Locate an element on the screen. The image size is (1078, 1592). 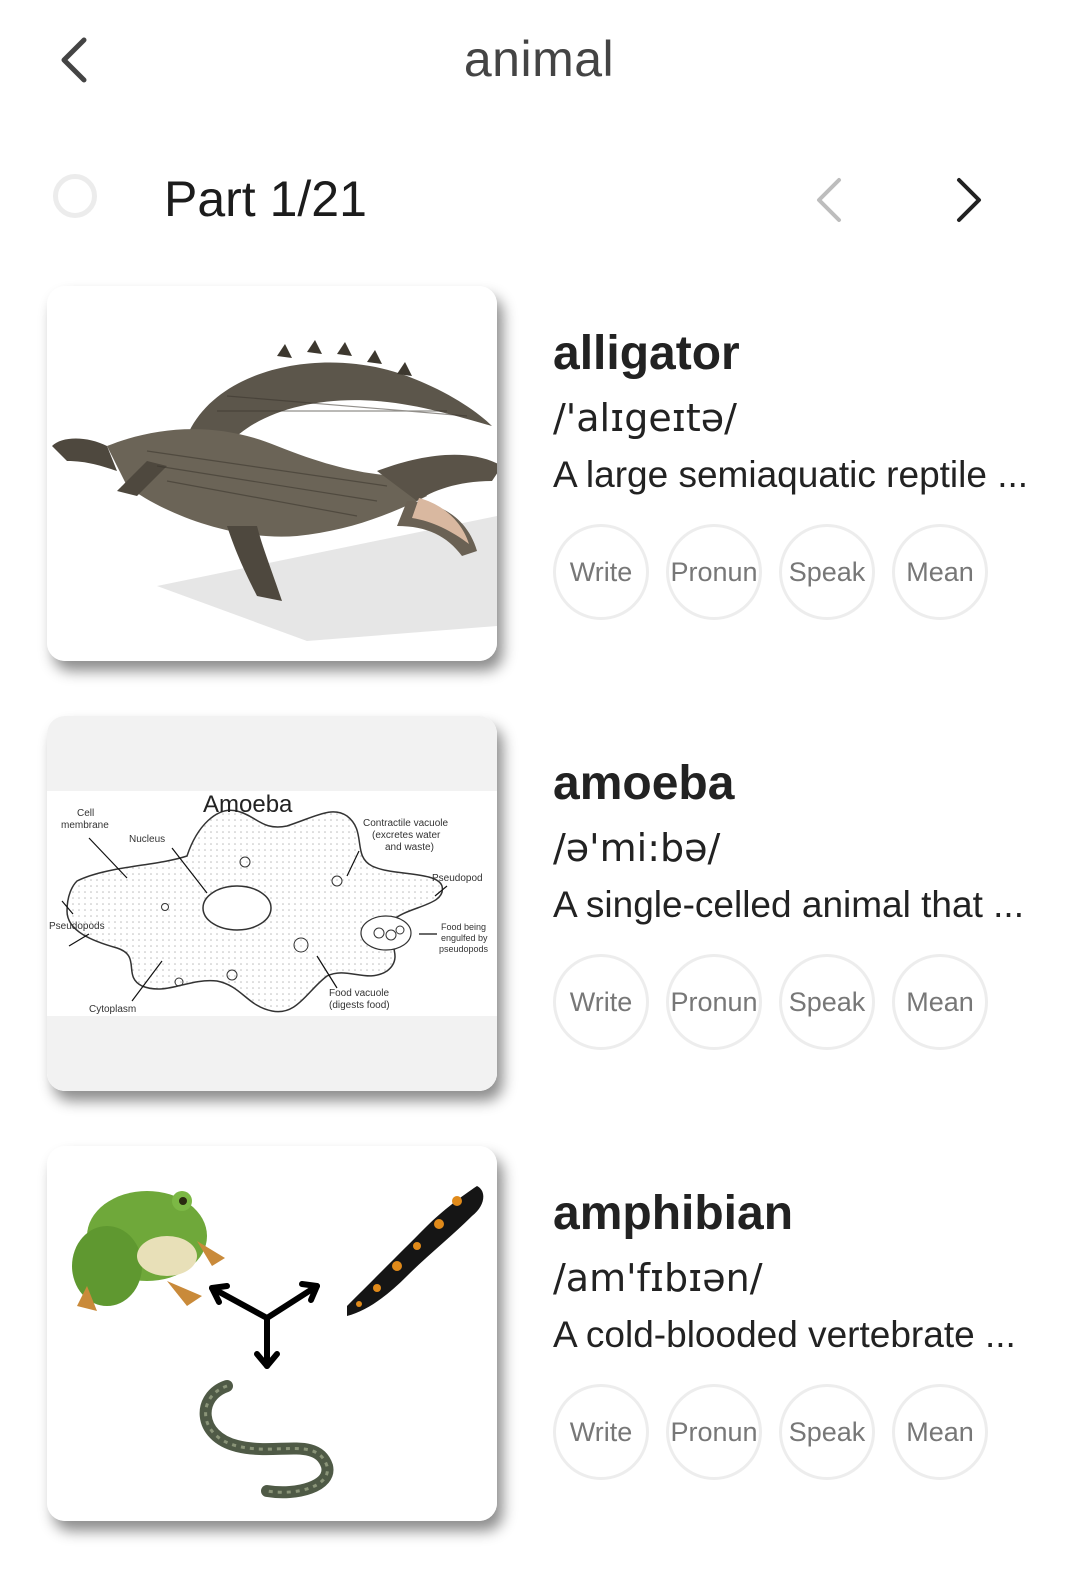
top-bar: animal is located at coordinates (539, 60).